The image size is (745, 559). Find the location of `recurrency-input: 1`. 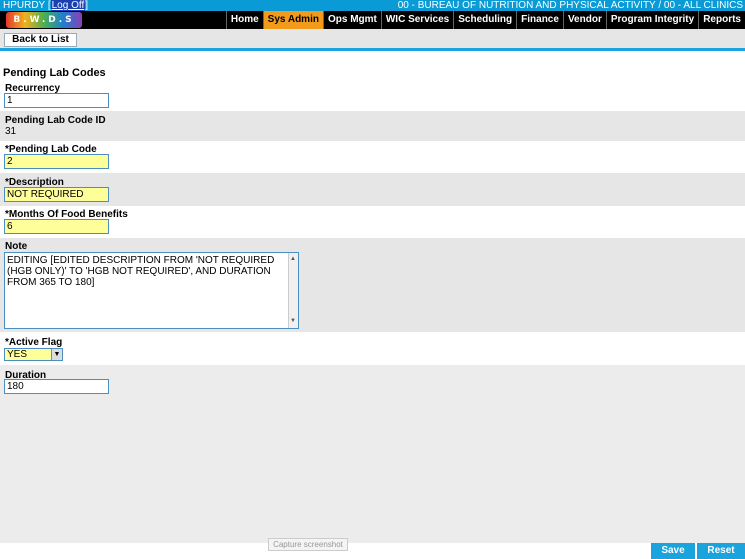

recurrency-input: 1 is located at coordinates (56, 100).